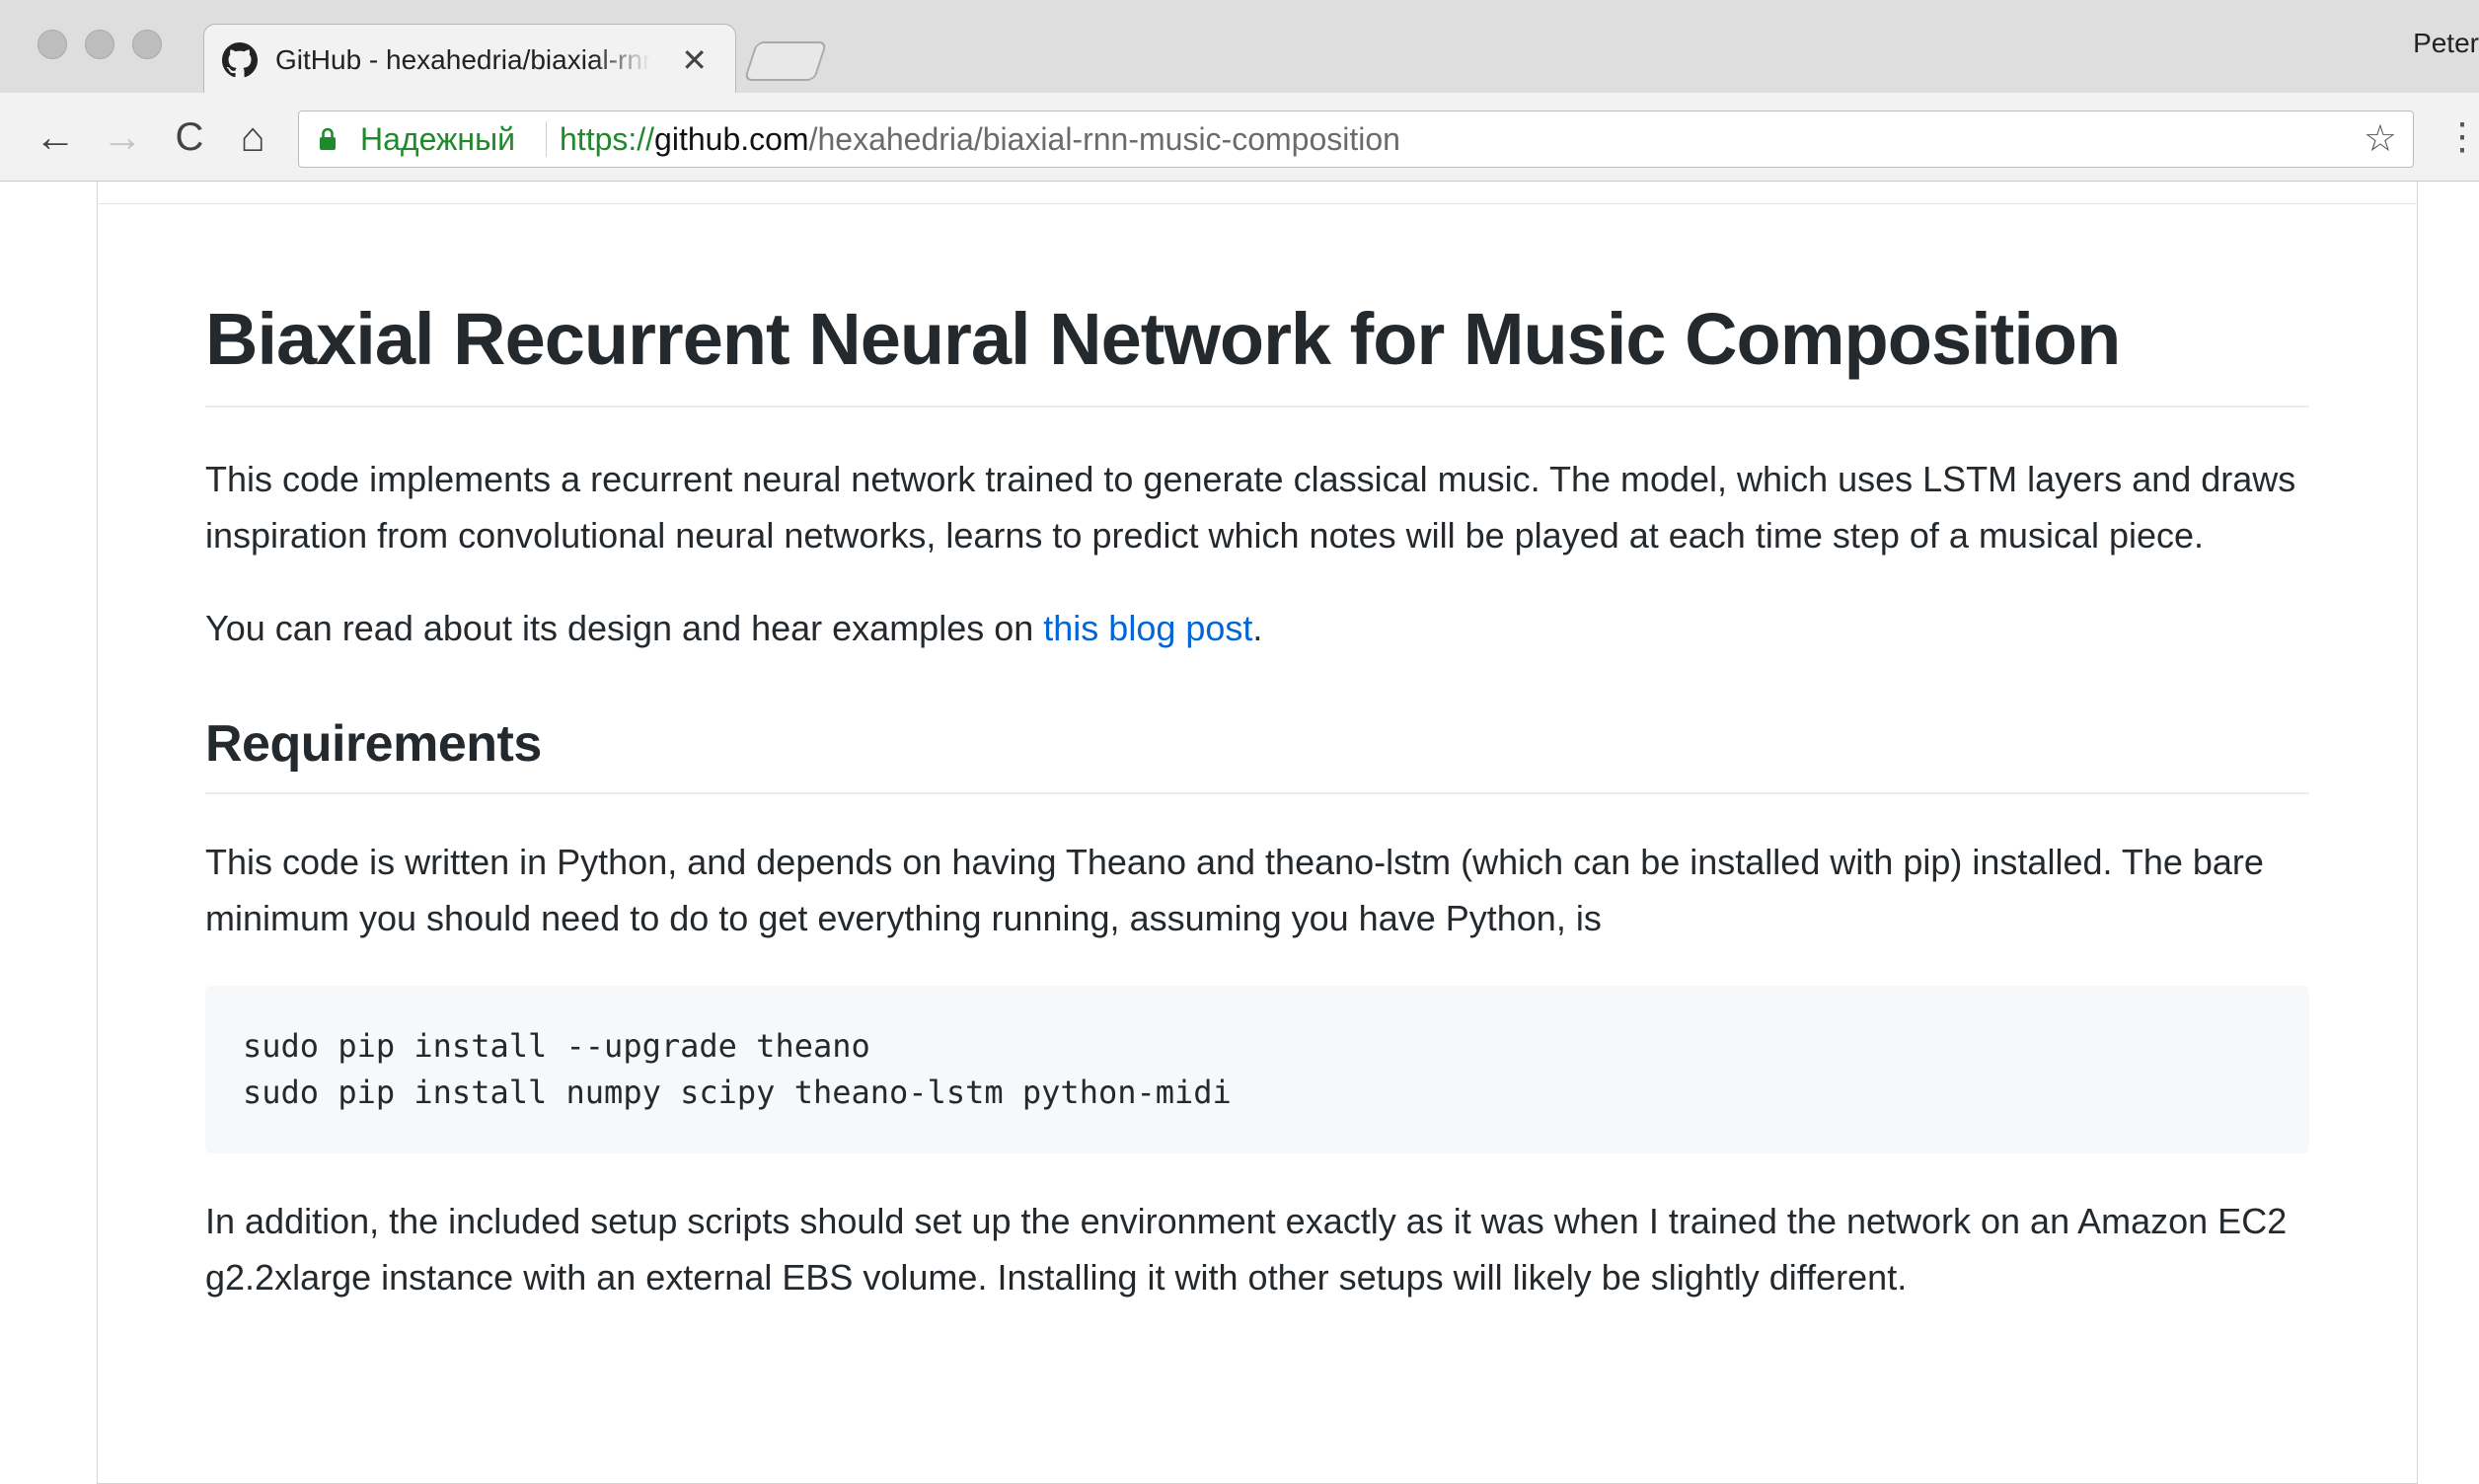 The width and height of the screenshot is (2479, 1484). I want to click on address-bar-divider, so click(546, 139).